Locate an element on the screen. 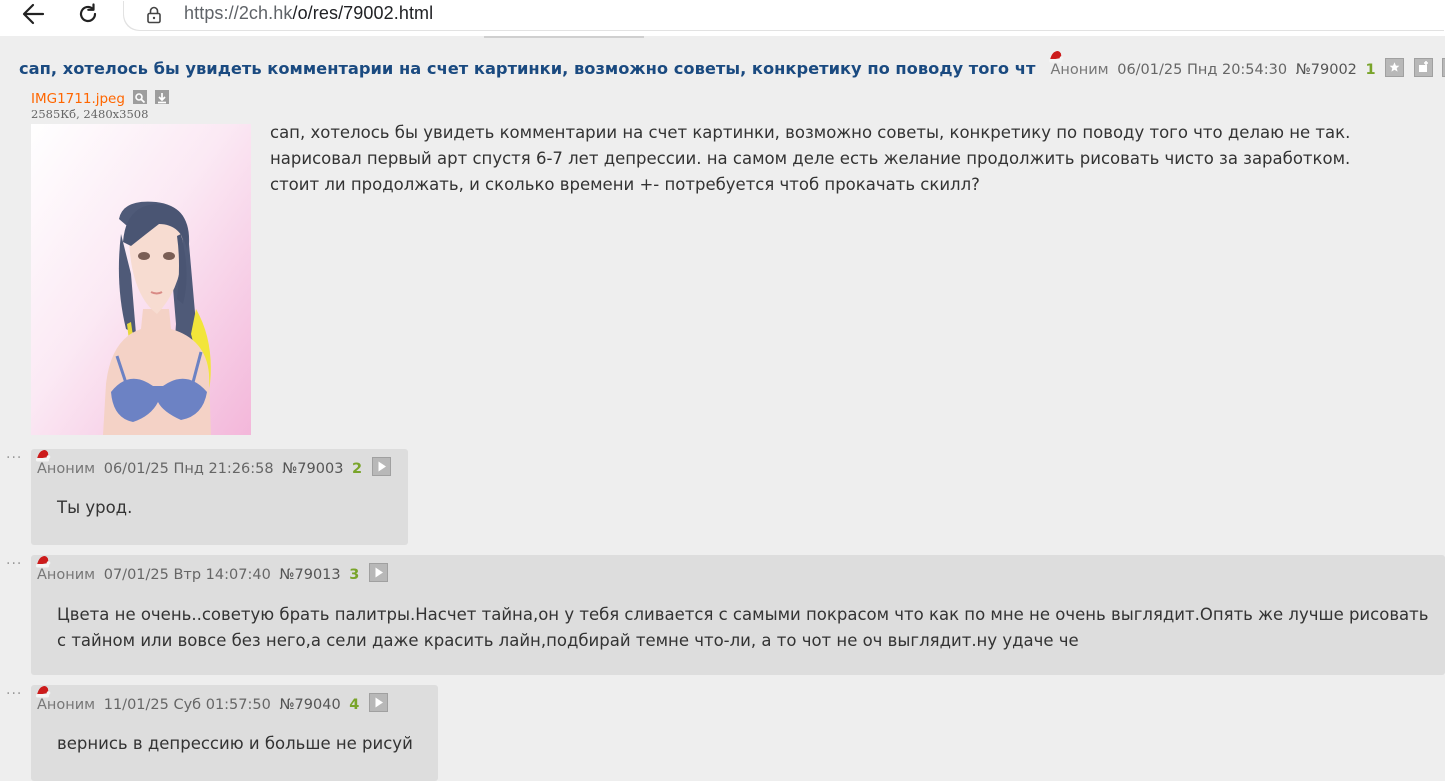 The image size is (1445, 781). hide-post-button is located at coordinates (1423, 67).